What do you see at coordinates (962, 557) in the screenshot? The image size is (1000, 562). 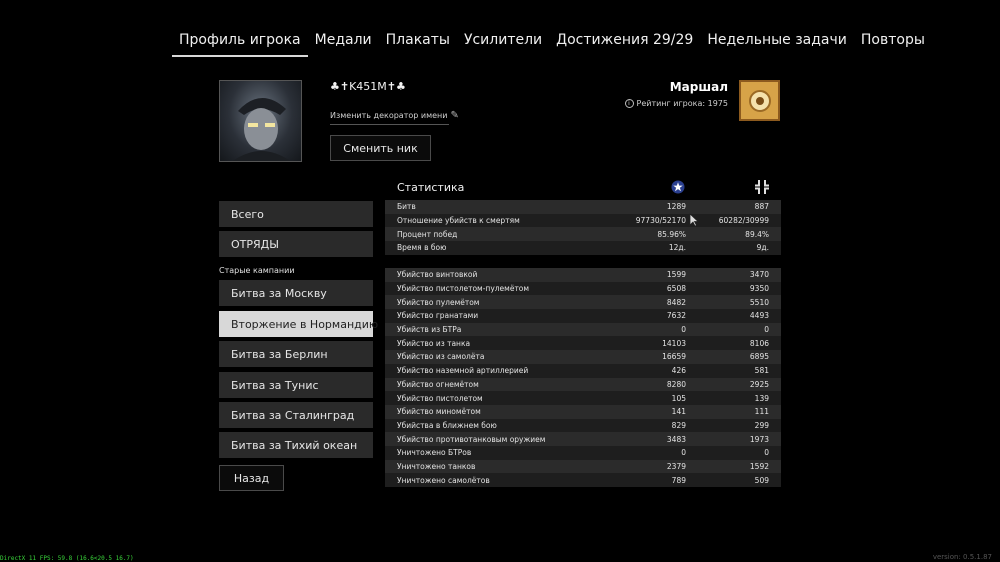 I see `version-label: version: 0.5.1.87` at bounding box center [962, 557].